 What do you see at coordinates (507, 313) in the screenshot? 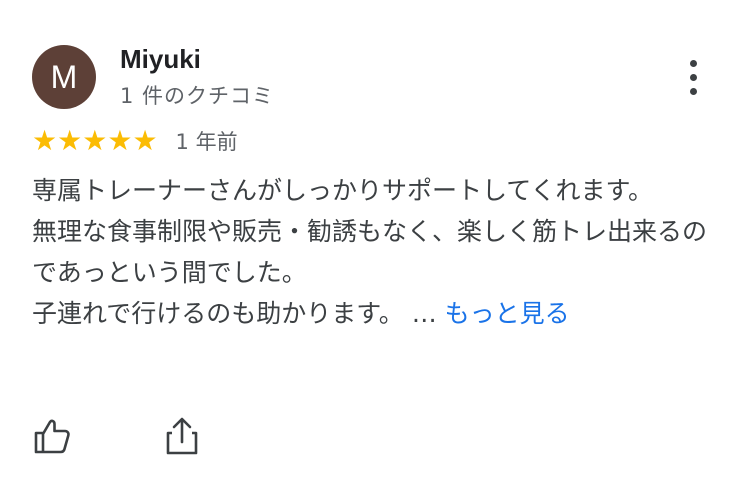
I see `read-more-link: もっと見る` at bounding box center [507, 313].